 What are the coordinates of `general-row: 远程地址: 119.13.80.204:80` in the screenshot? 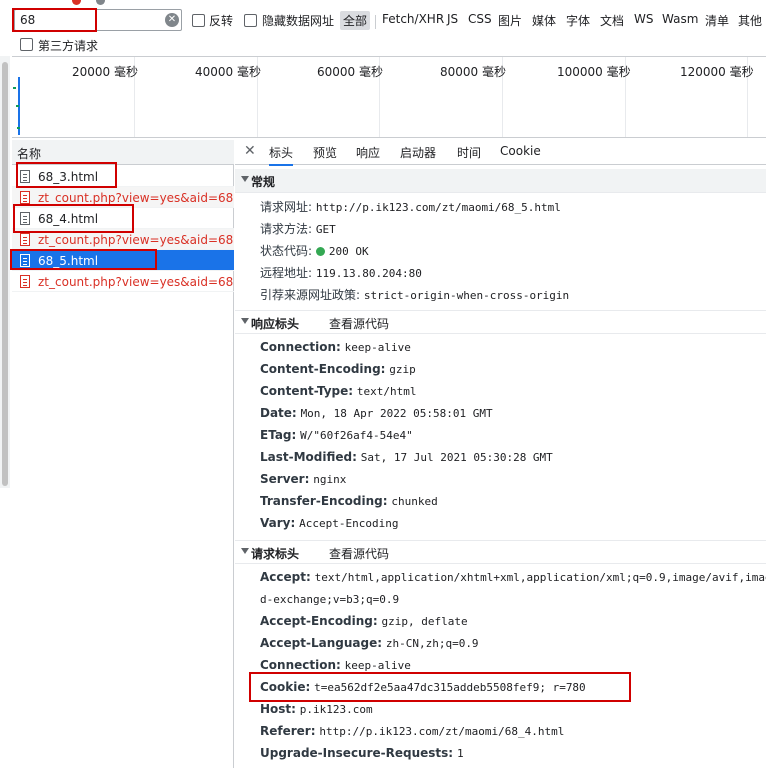 It's located at (341, 273).